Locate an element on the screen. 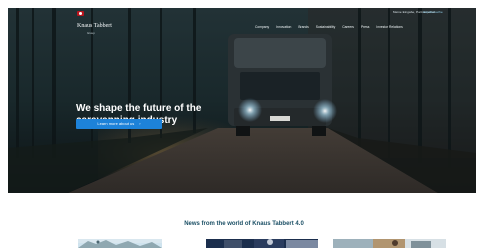  brand-name: Knaus Tabbert is located at coordinates (94, 26).